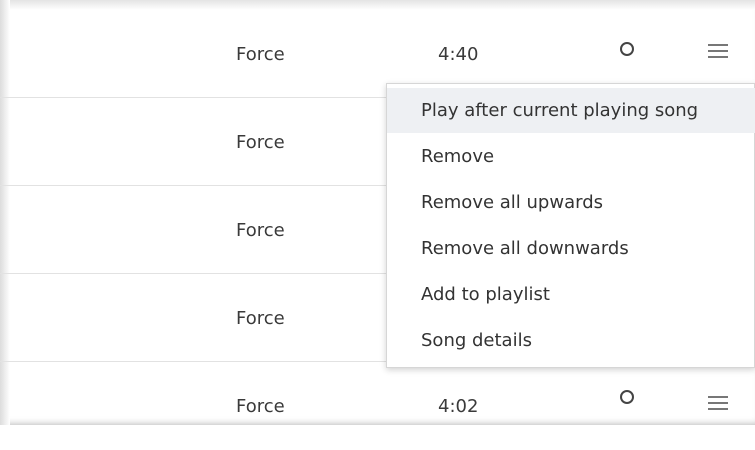 This screenshot has width=755, height=450. What do you see at coordinates (571, 202) in the screenshot?
I see `menu-item-remove-upwards: Remove all upwards` at bounding box center [571, 202].